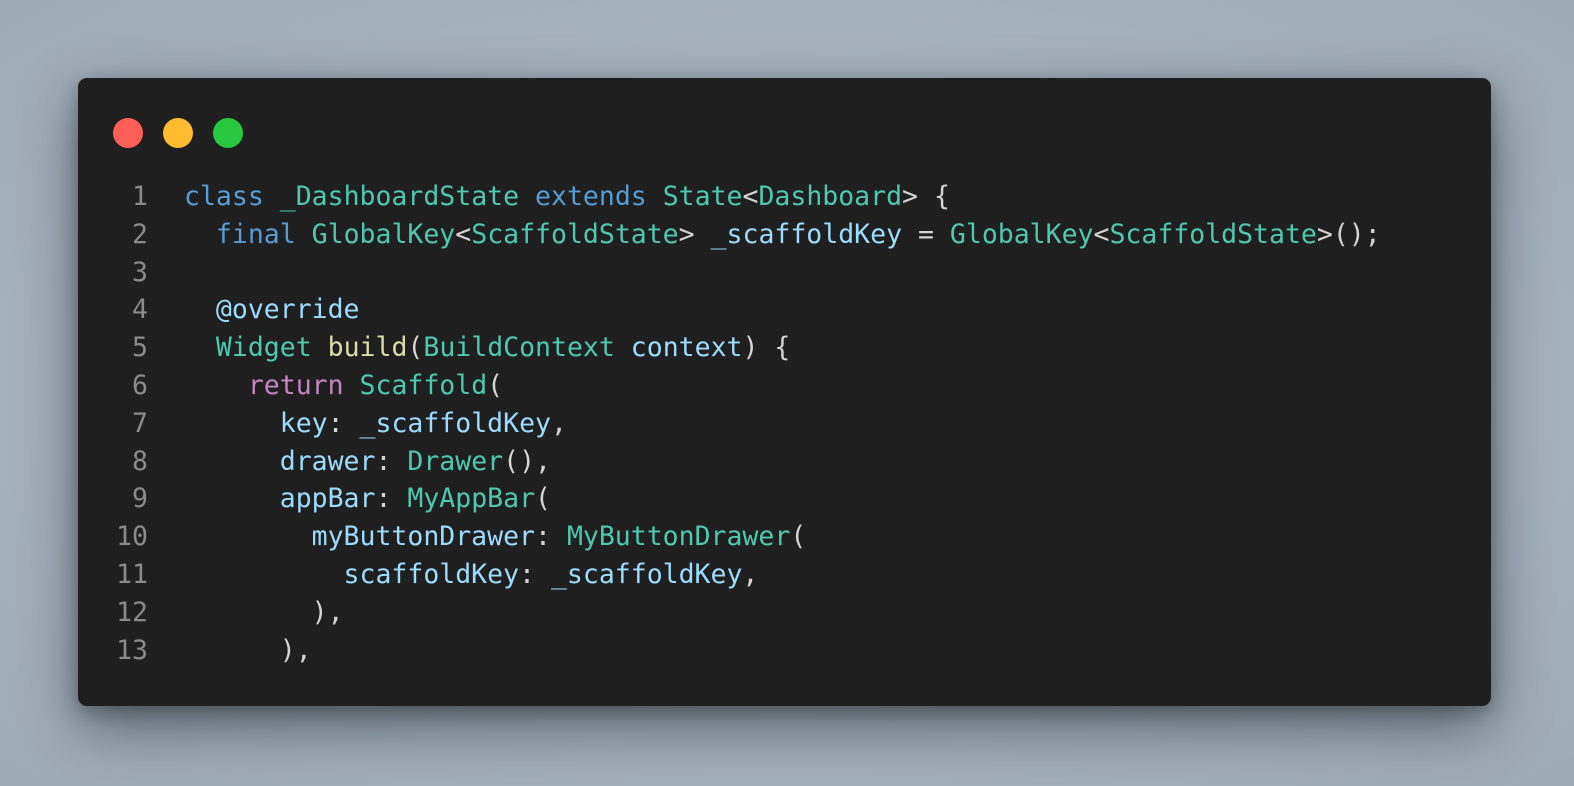 The height and width of the screenshot is (786, 1574). What do you see at coordinates (132, 612) in the screenshot?
I see `line-number: 12` at bounding box center [132, 612].